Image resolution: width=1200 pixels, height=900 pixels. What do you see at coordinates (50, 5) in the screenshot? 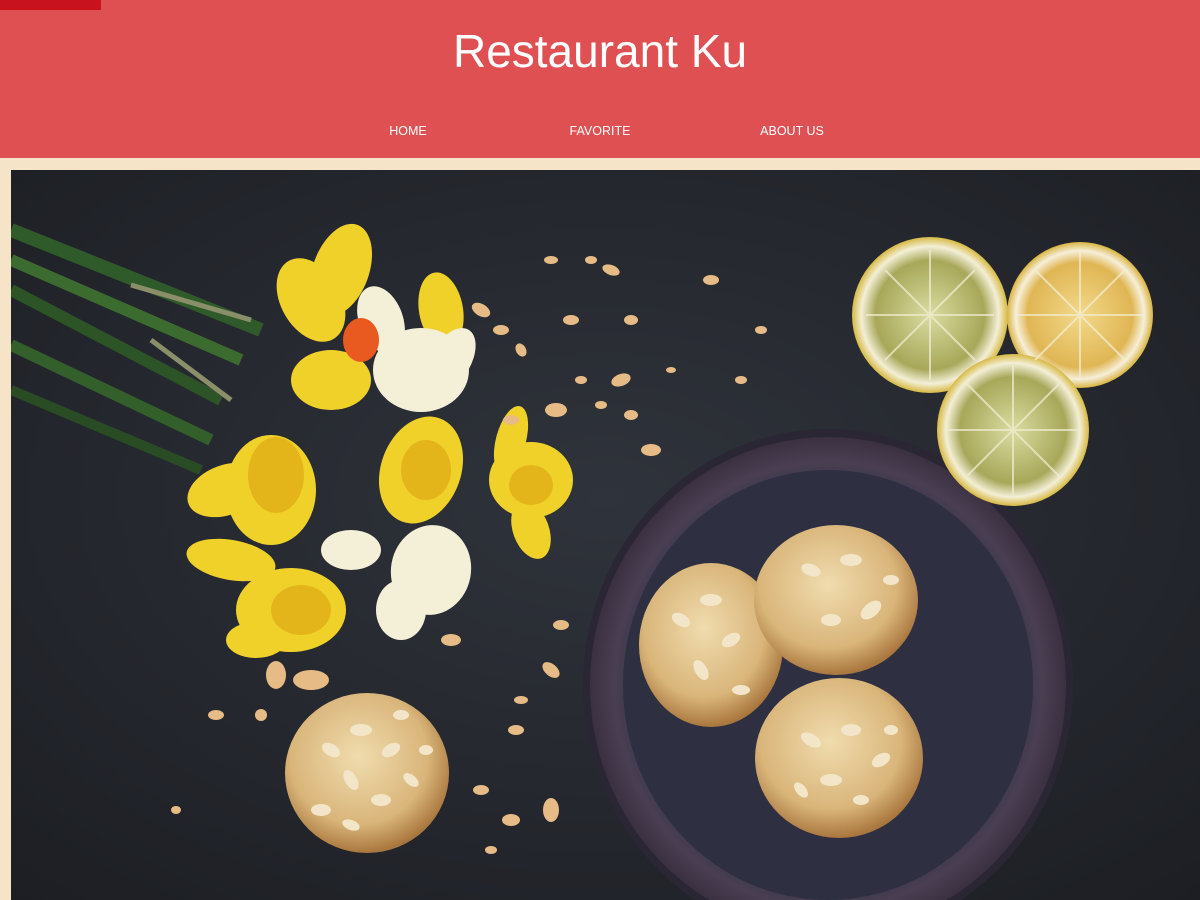
I see `corner-accent-tab` at bounding box center [50, 5].